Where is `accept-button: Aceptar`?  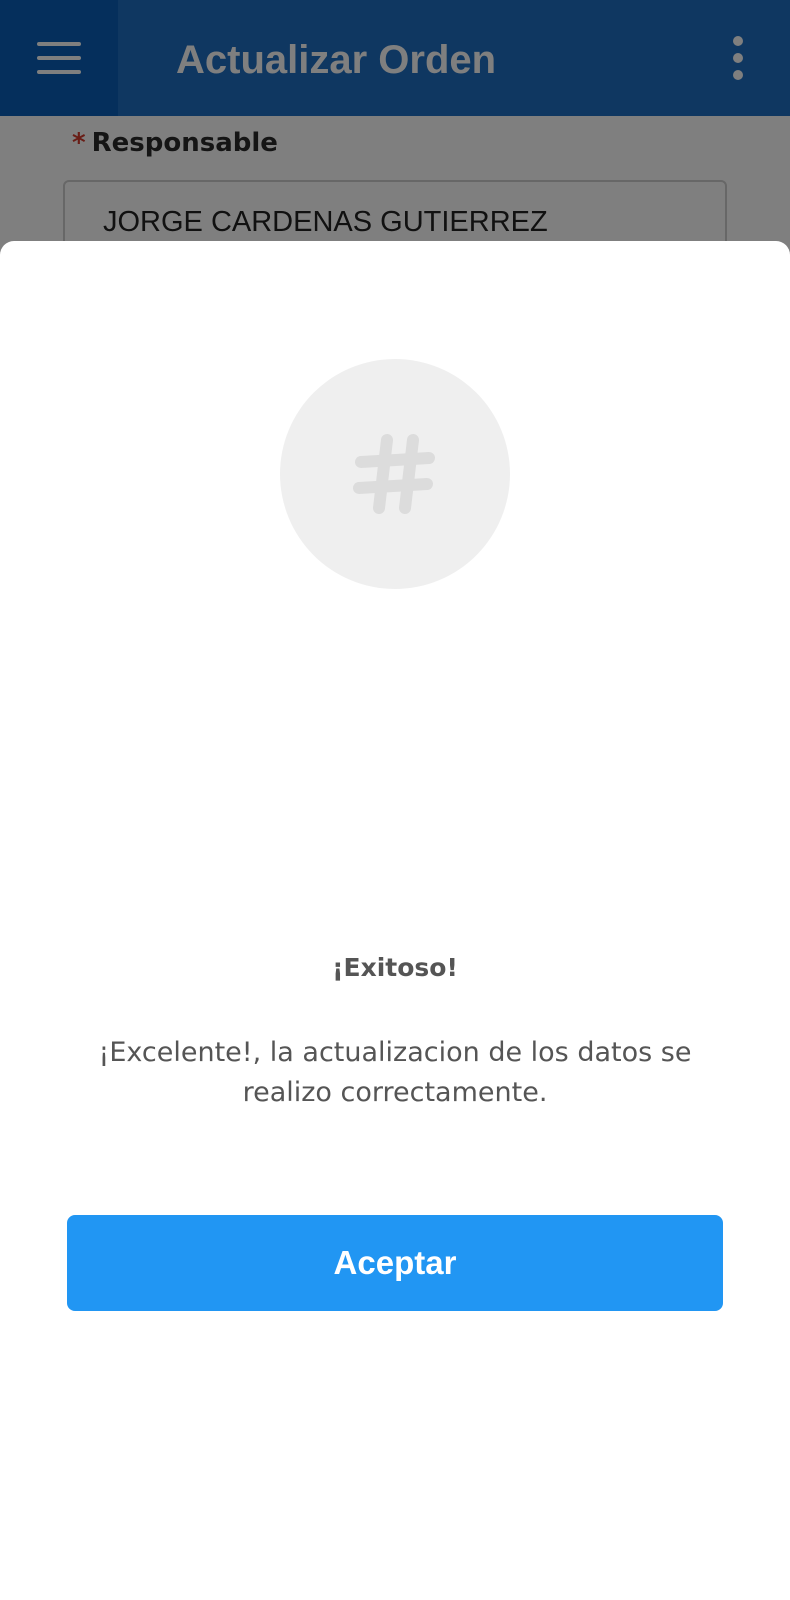
accept-button: Aceptar is located at coordinates (395, 1263).